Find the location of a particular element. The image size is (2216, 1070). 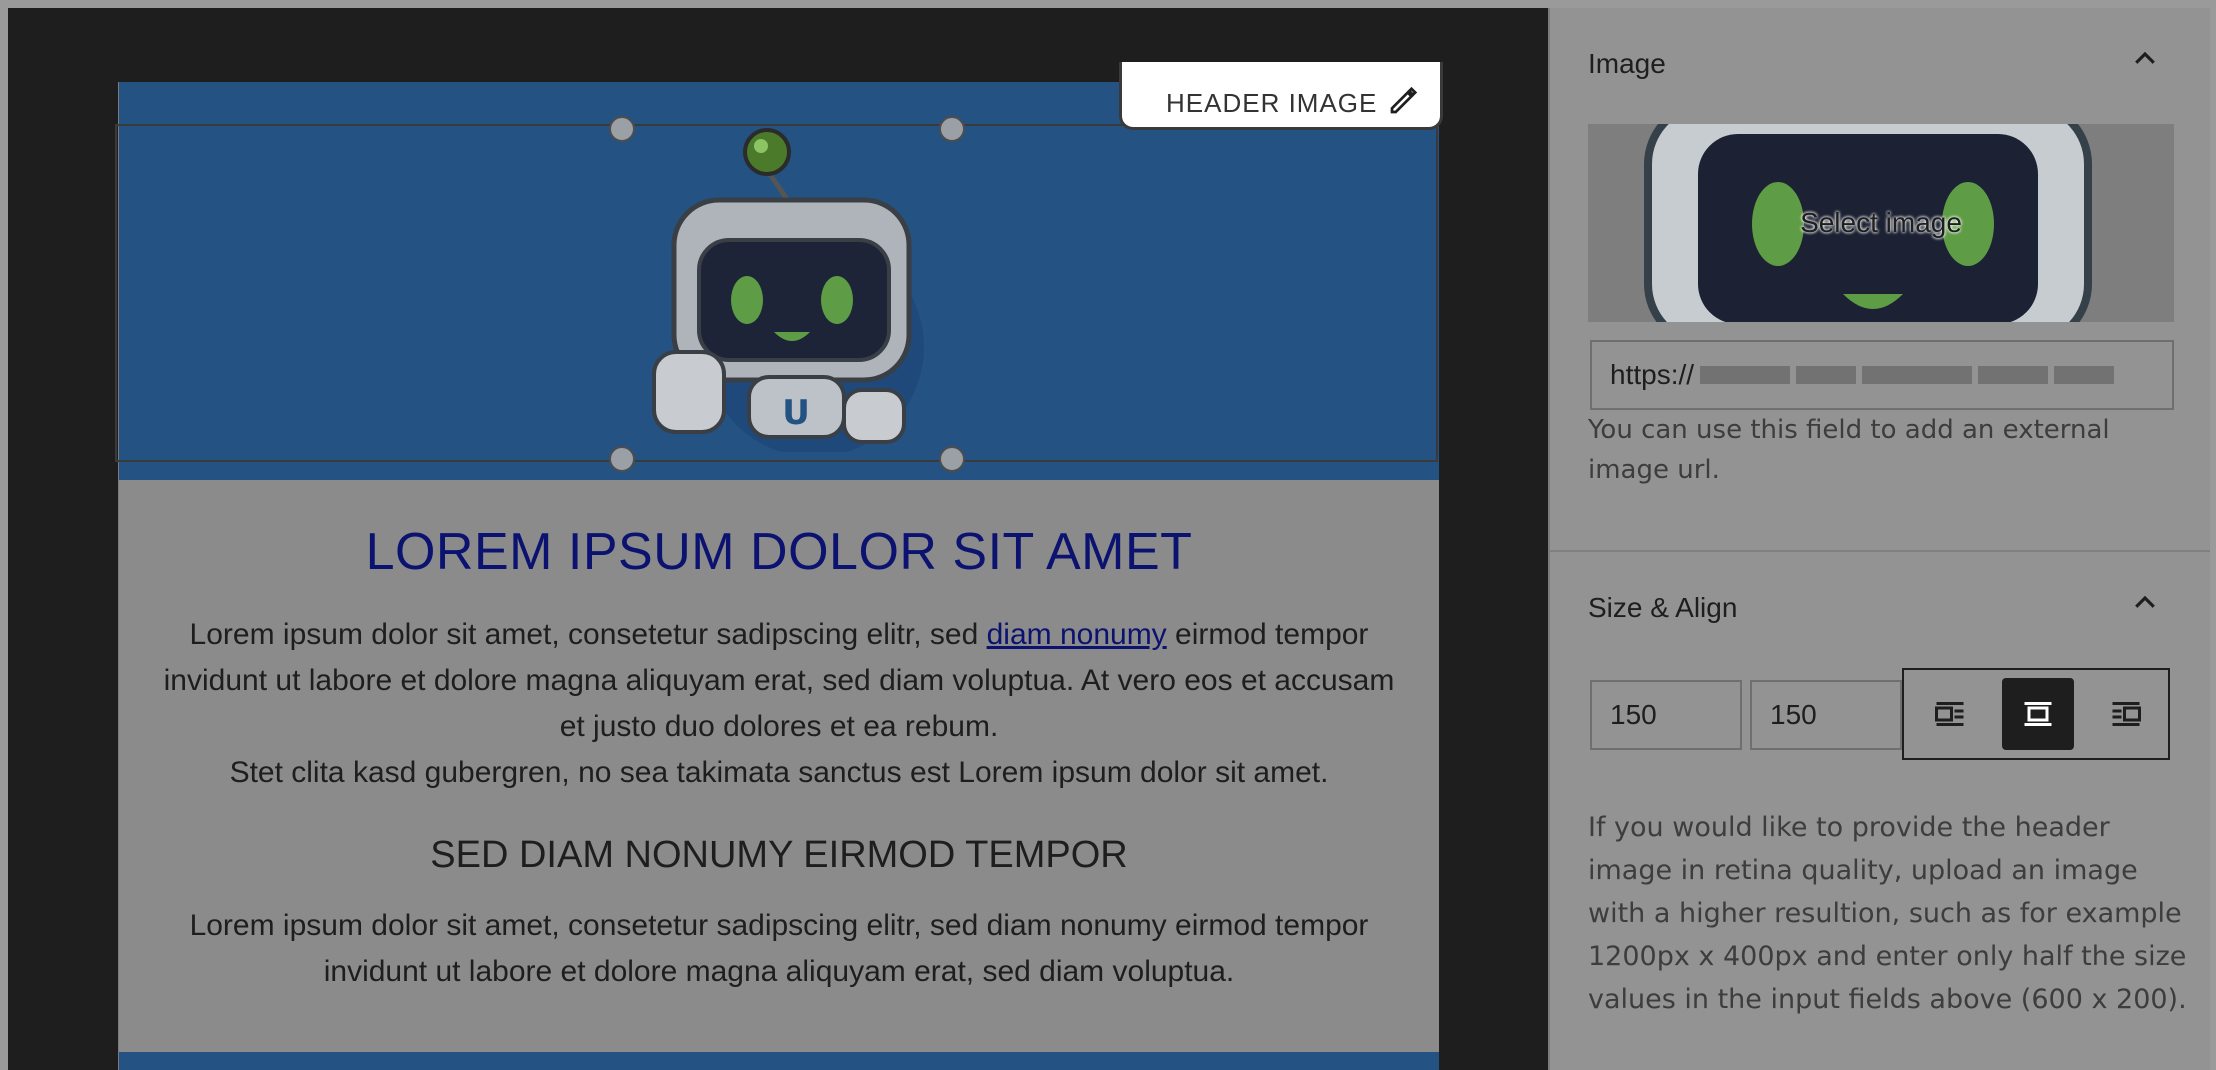

image-panel-title: Image is located at coordinates (1627, 64).